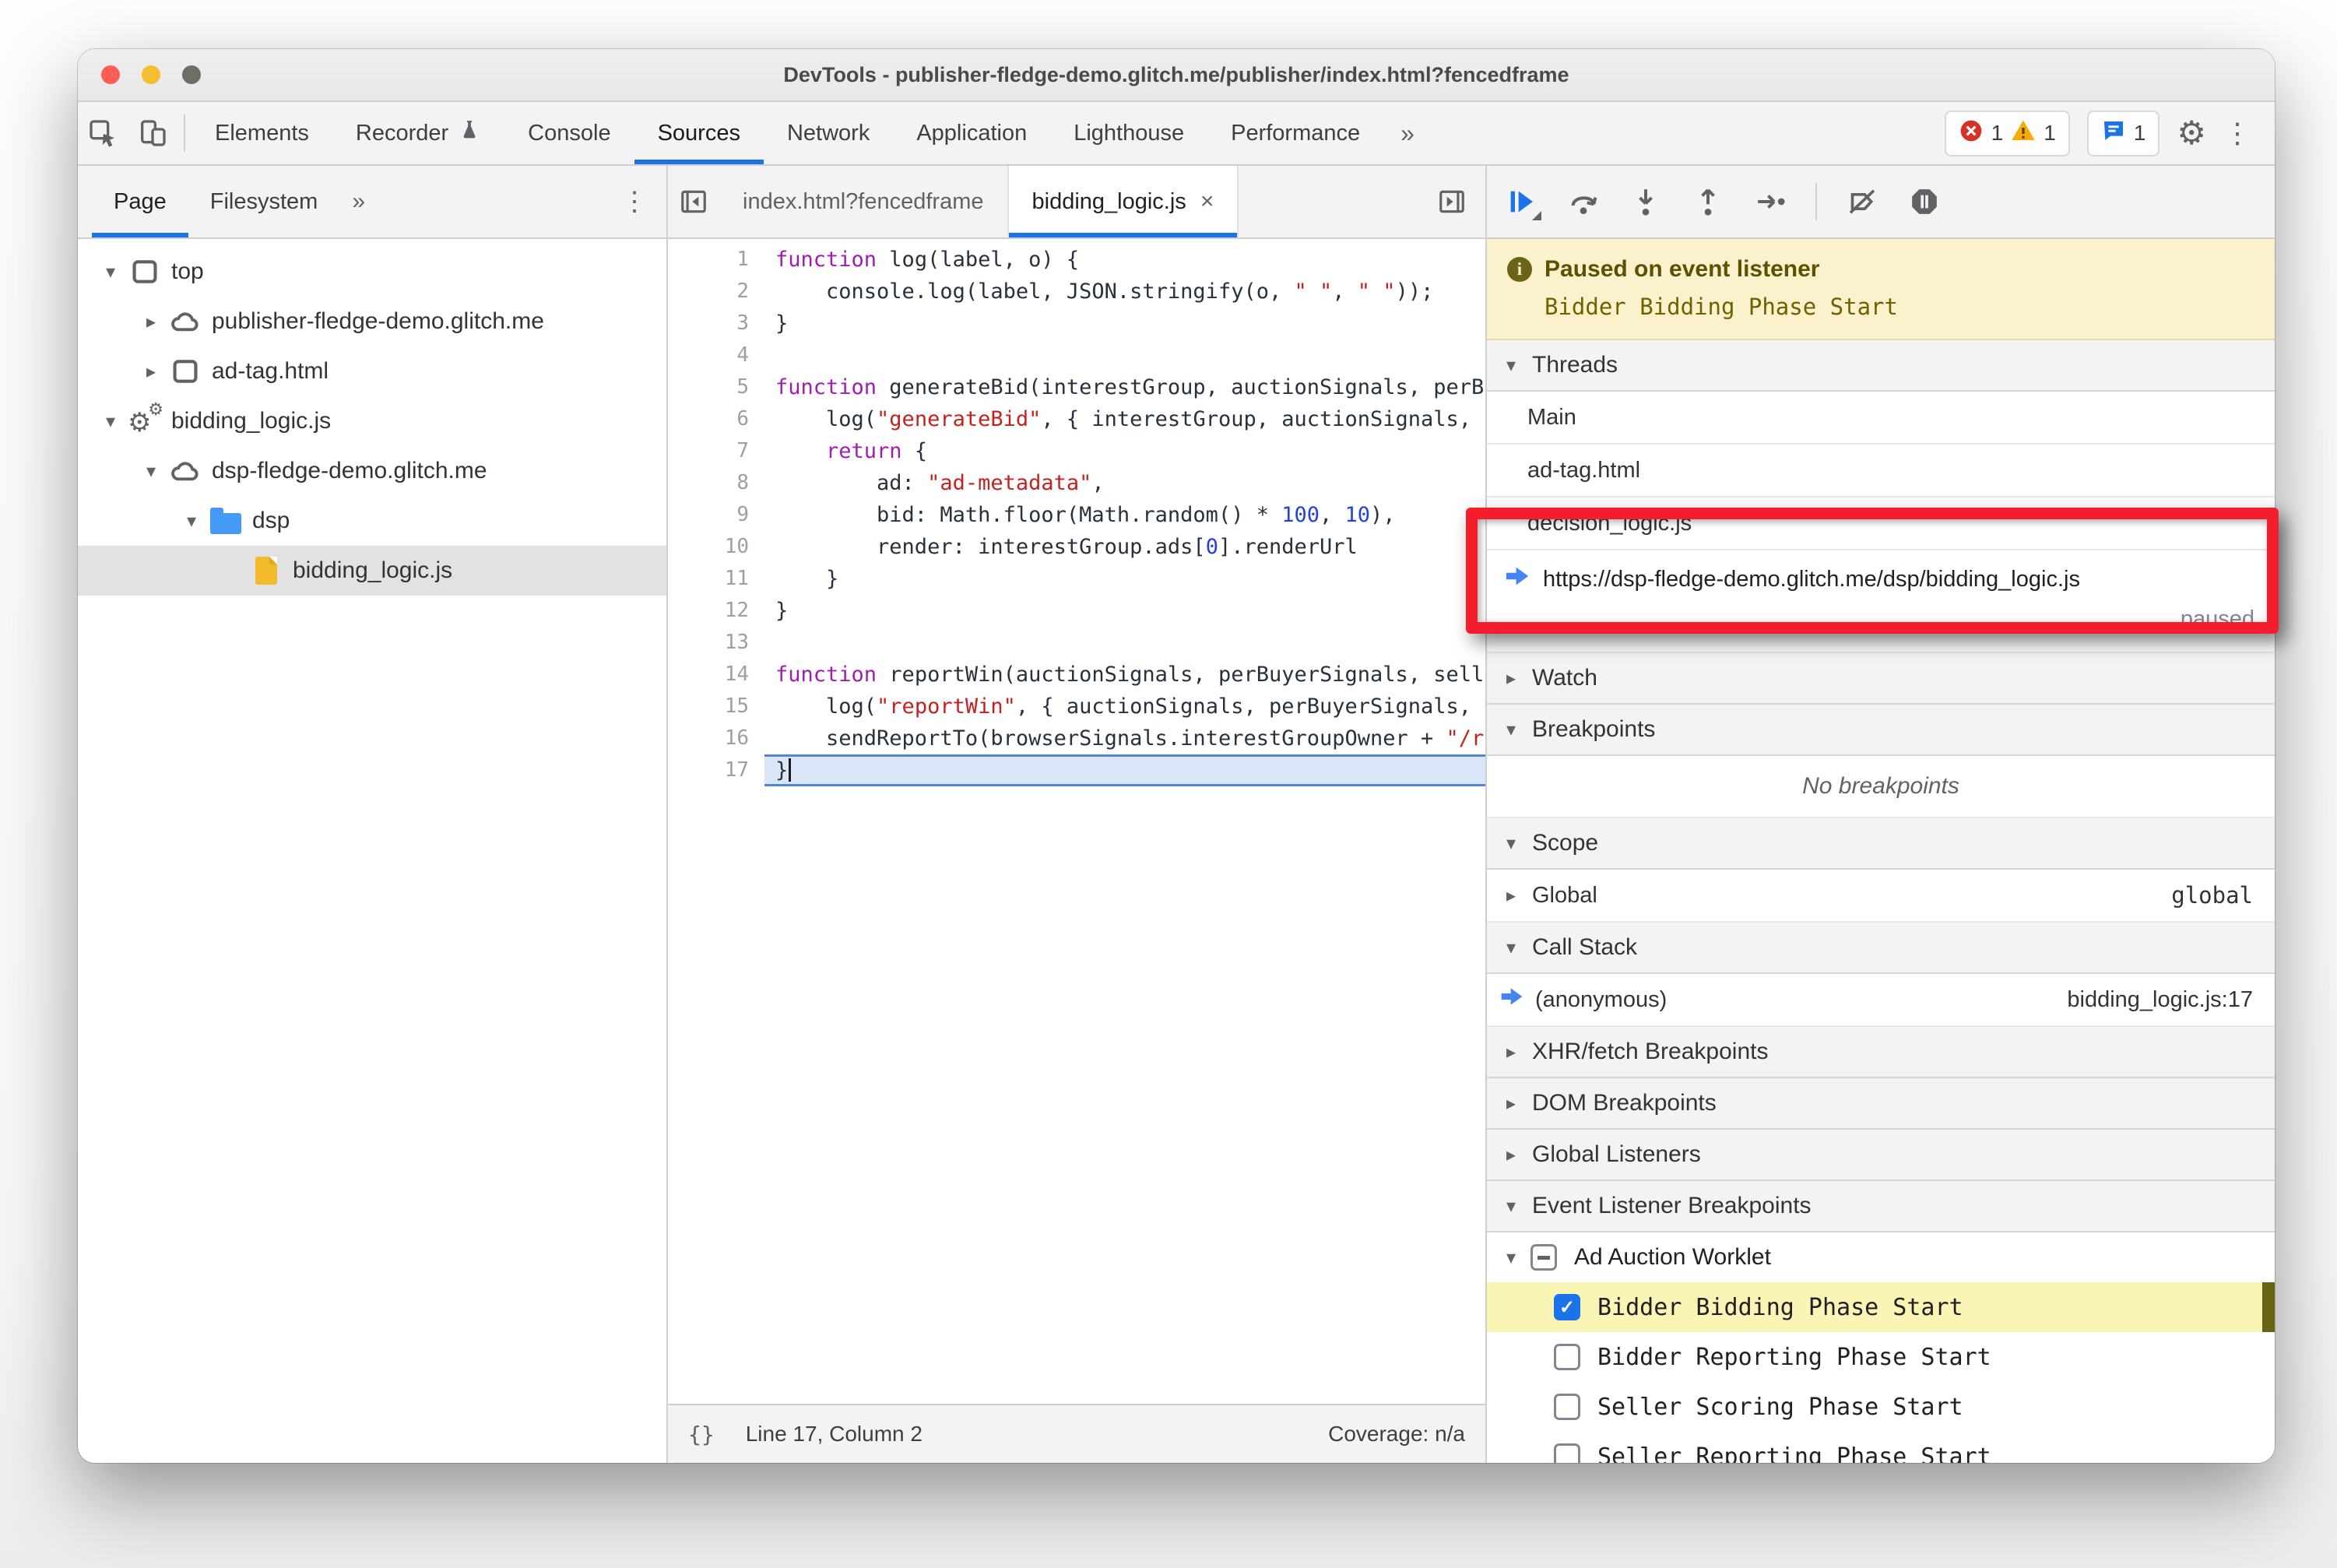  What do you see at coordinates (1881, 1104) in the screenshot?
I see `section-header-dom-breakpoints: ▸ DOM Breakpoints` at bounding box center [1881, 1104].